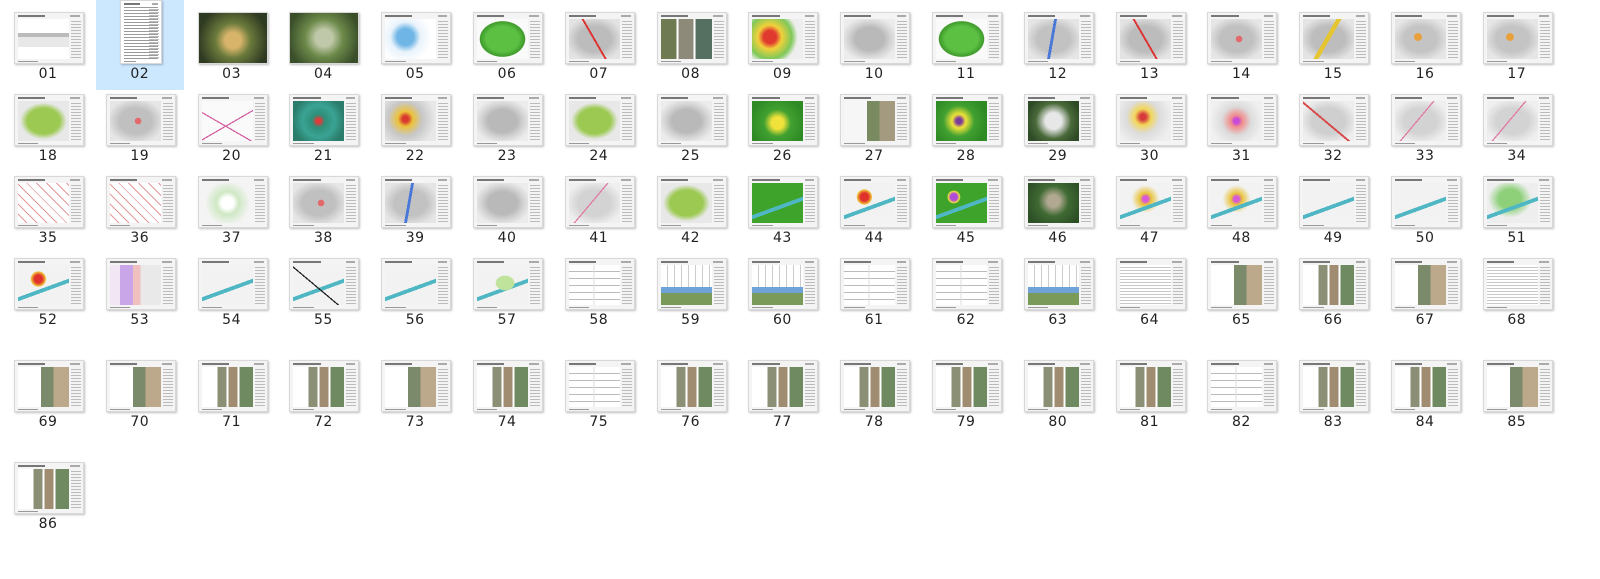 This screenshot has height=579, width=1600. Describe the element at coordinates (1058, 393) in the screenshot. I see `file-item: 80` at that location.